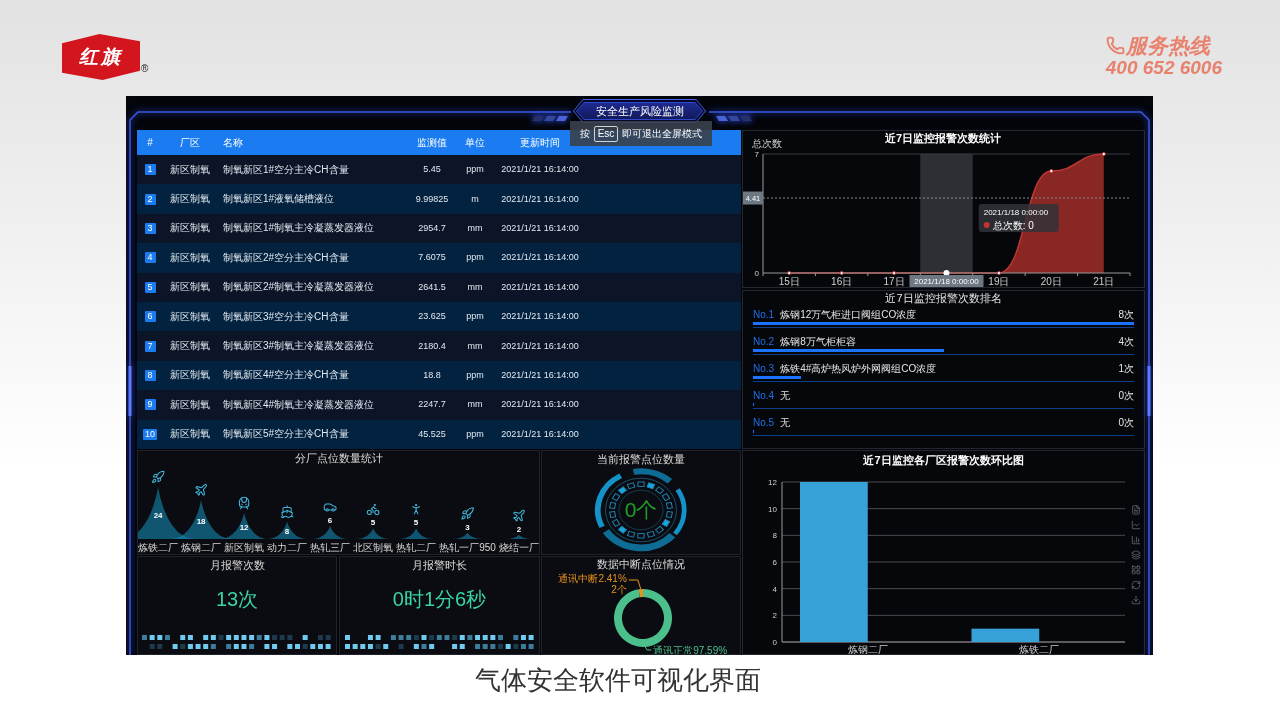 This screenshot has width=1280, height=720. What do you see at coordinates (467, 547) in the screenshot?
I see `axis-label: 热轧一厂950` at bounding box center [467, 547].